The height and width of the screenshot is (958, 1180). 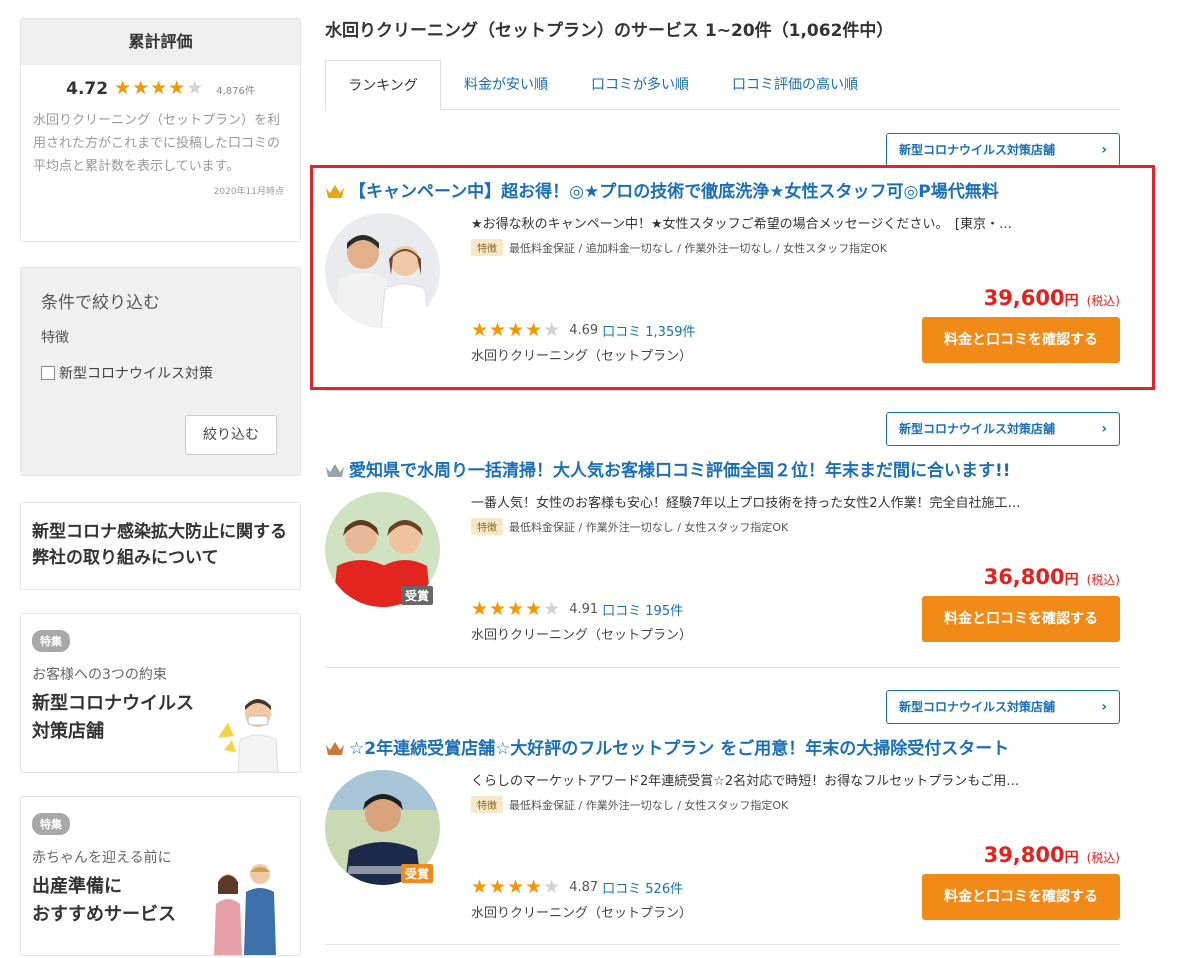 I want to click on tab-price-low: 料金が安い順, so click(x=506, y=85).